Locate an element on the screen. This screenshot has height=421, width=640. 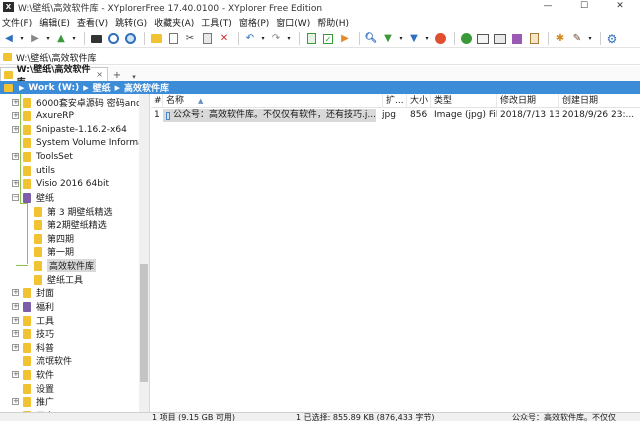
tab-close-icon: × is located at coordinates (99, 74).